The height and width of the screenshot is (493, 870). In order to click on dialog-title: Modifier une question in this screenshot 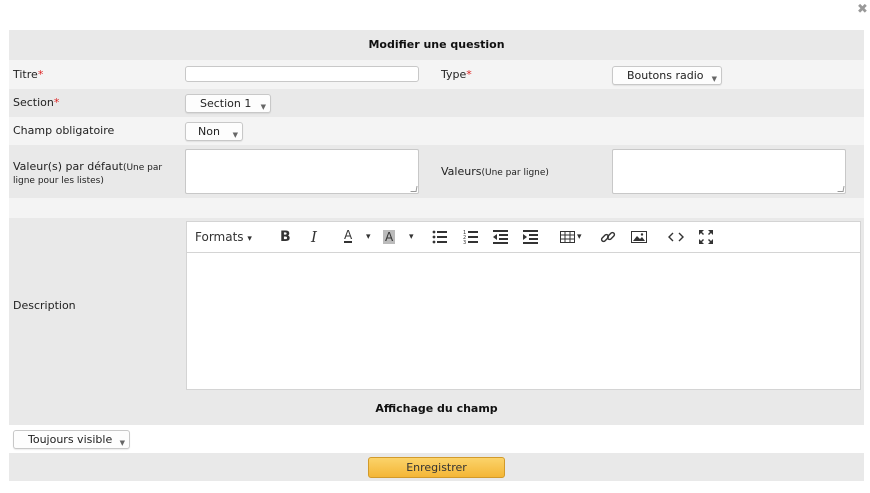, I will do `click(436, 44)`.